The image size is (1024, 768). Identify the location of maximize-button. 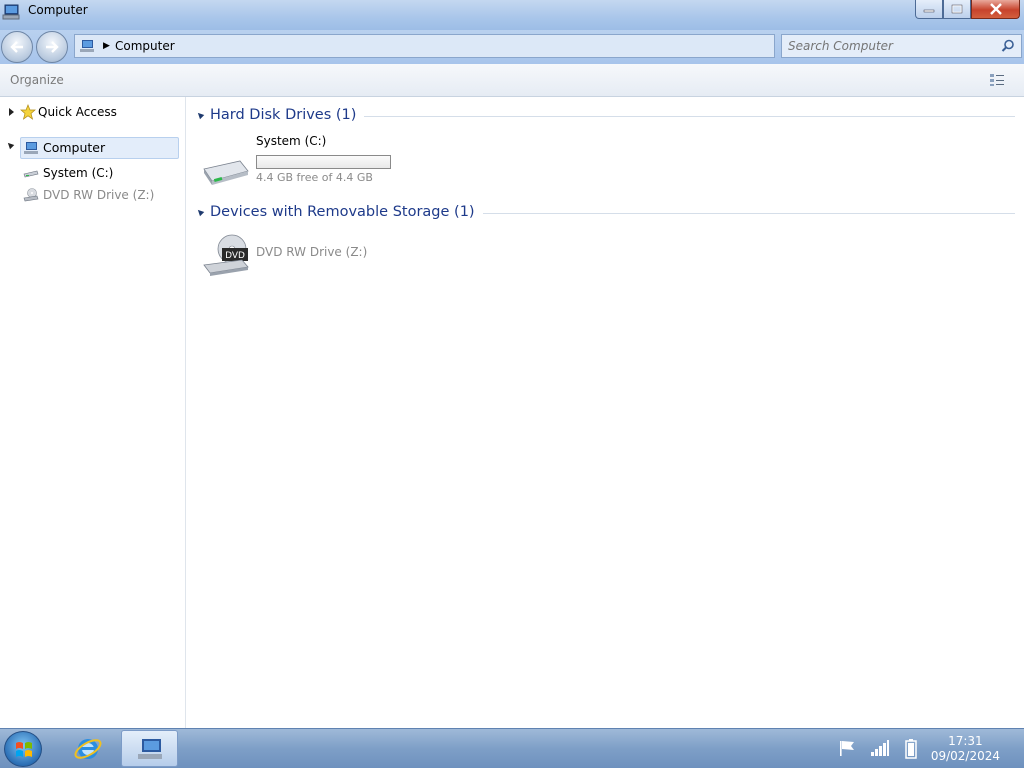
(957, 9).